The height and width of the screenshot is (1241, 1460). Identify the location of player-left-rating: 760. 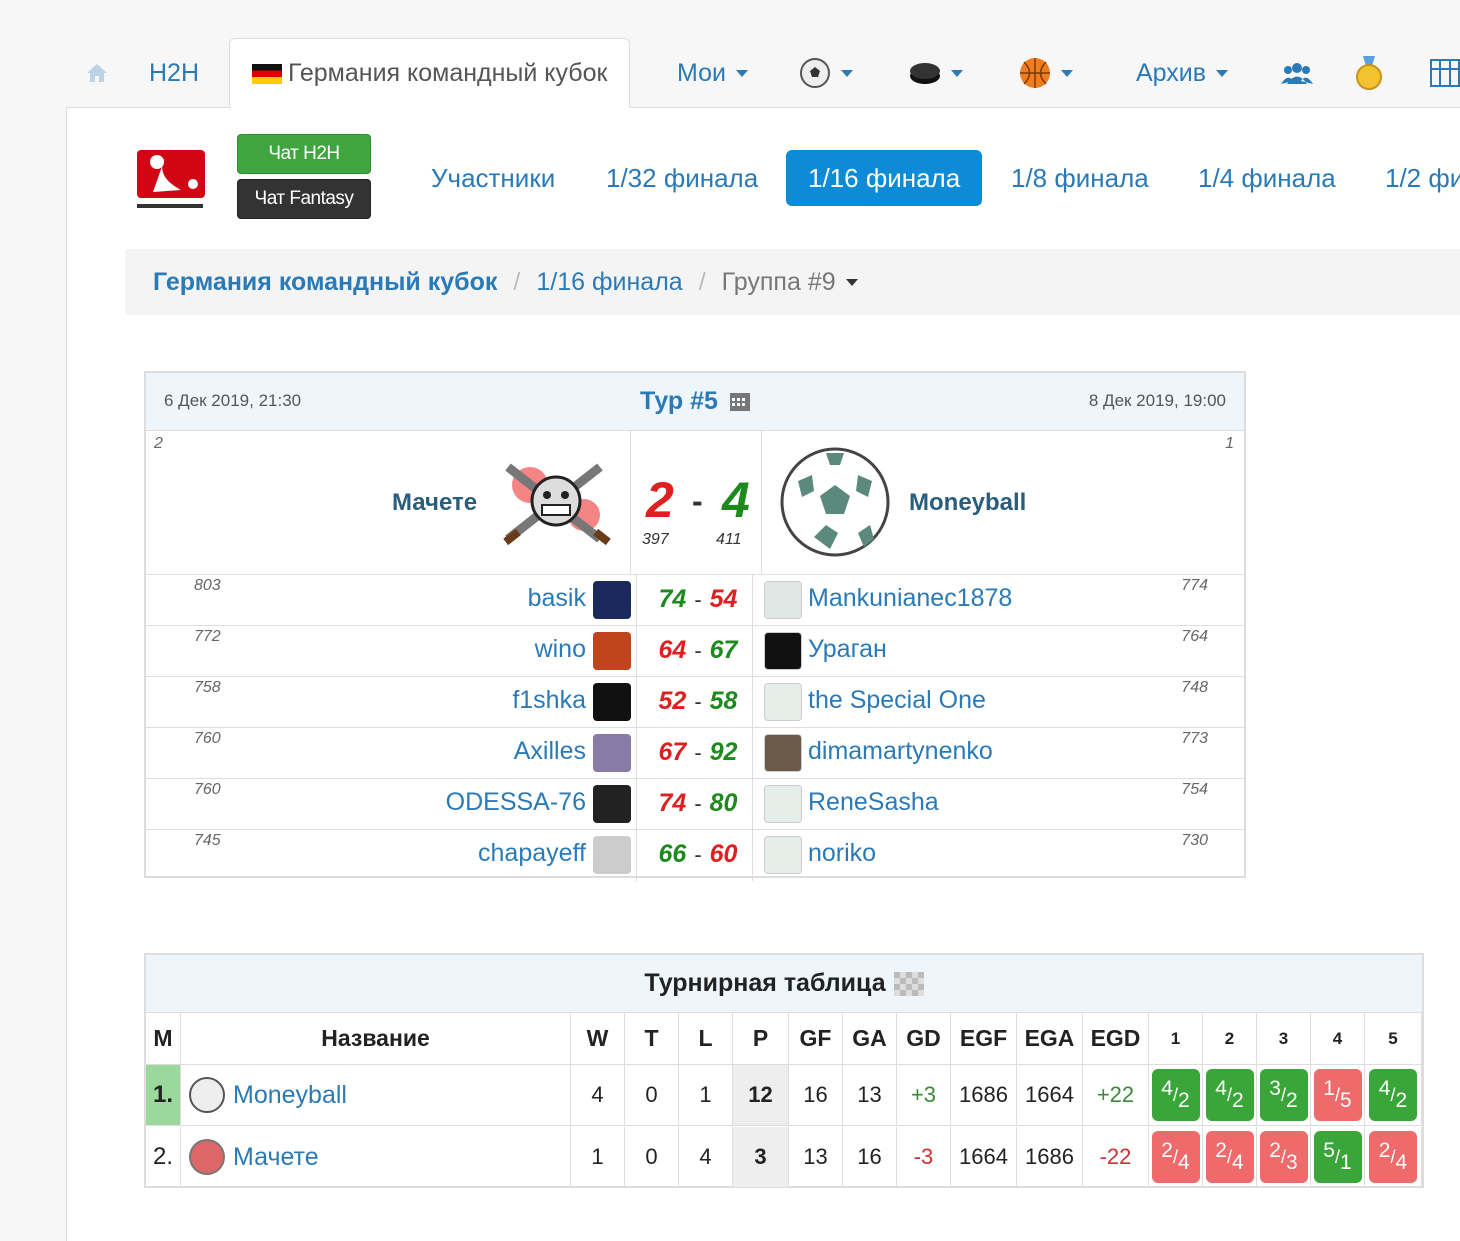
(207, 738).